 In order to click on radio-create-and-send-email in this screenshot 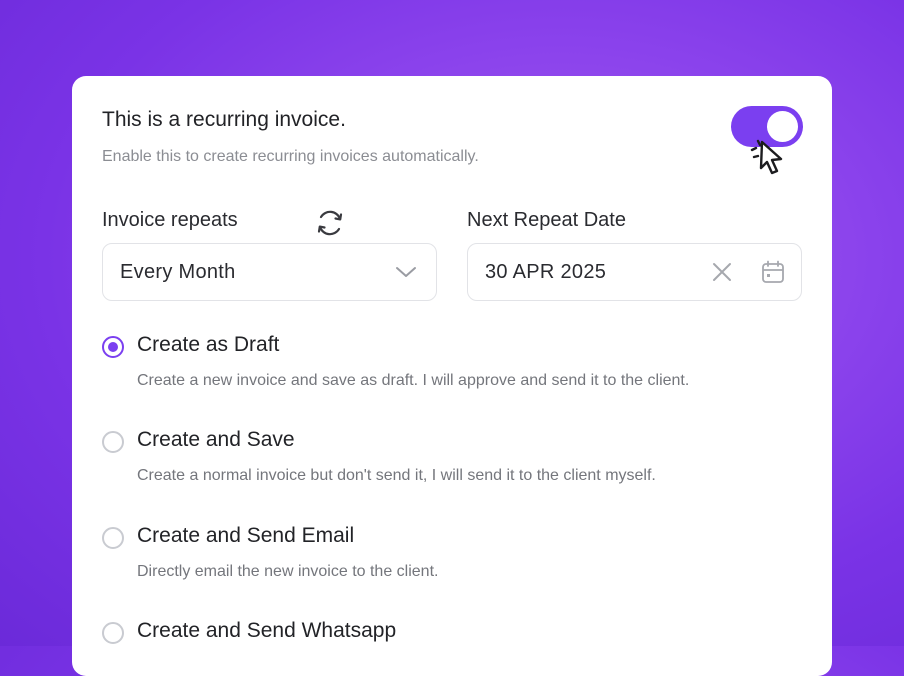, I will do `click(113, 538)`.